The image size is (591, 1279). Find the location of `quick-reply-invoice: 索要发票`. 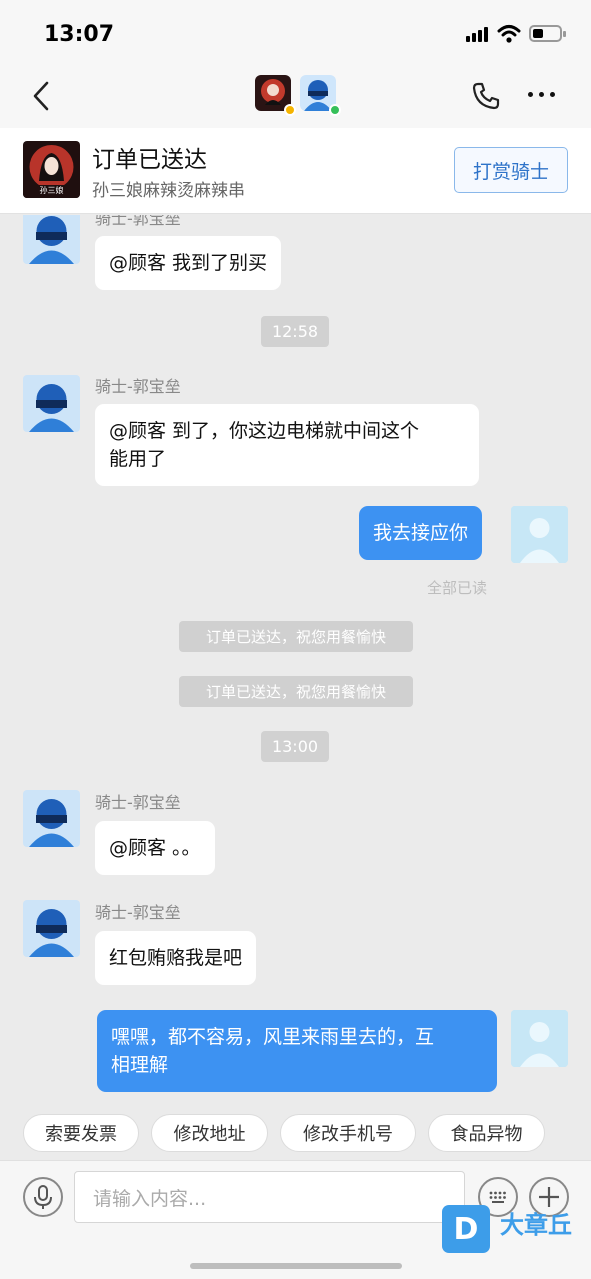

quick-reply-invoice: 索要发票 is located at coordinates (81, 1133).